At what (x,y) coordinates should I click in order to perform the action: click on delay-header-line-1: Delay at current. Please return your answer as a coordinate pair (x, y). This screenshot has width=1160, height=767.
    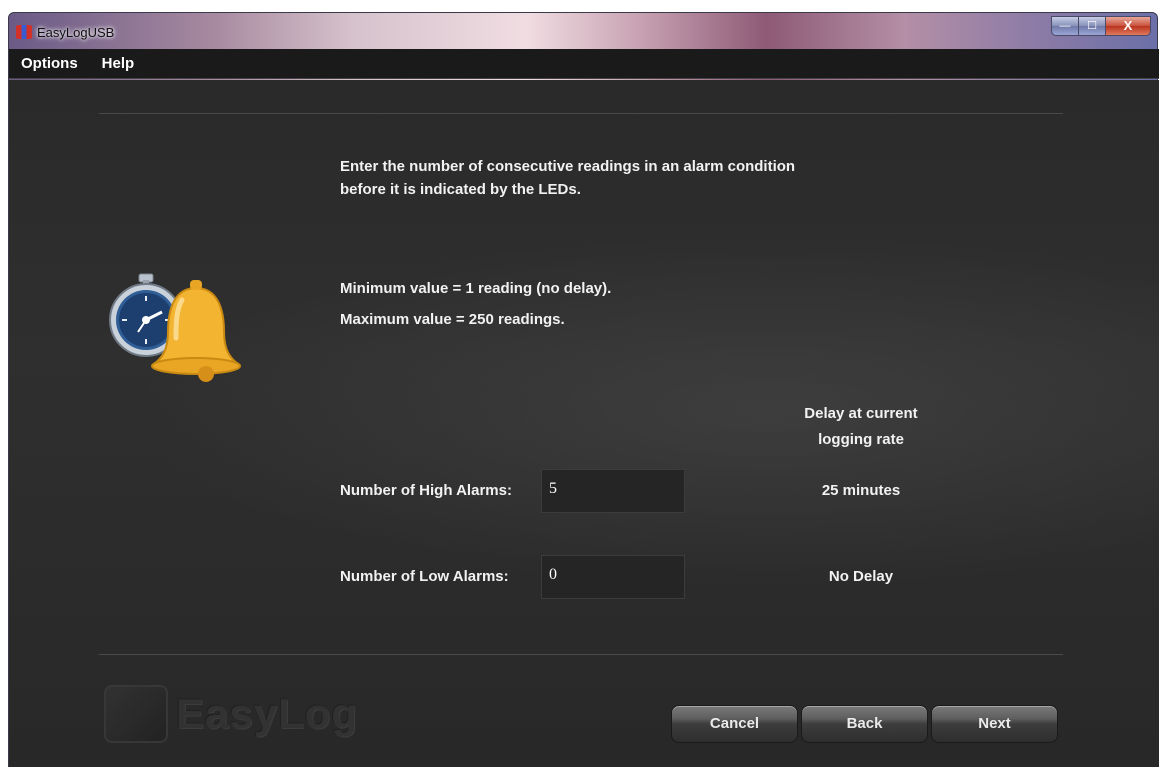
    Looking at the image, I should click on (861, 413).